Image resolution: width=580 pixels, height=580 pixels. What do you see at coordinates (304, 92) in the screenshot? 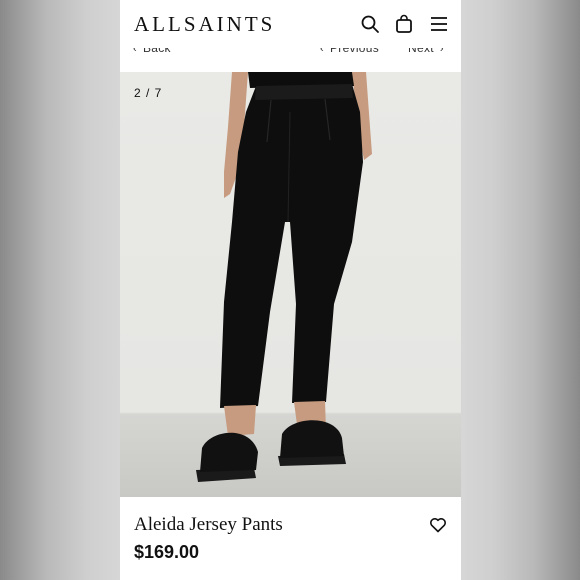
I see `pants-waistband` at bounding box center [304, 92].